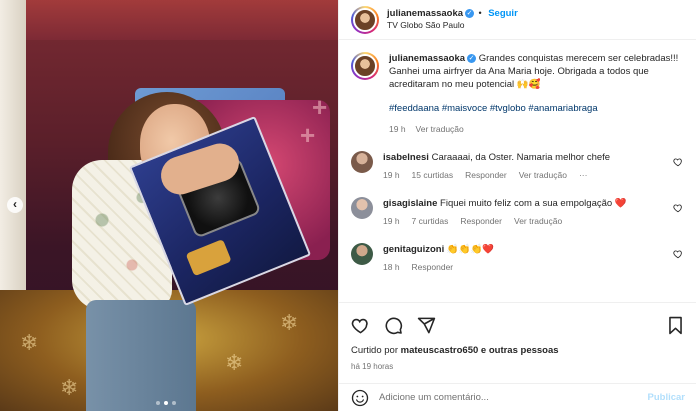 This screenshot has height=411, width=696. Describe the element at coordinates (15, 205) in the screenshot. I see `chevron-left-icon: ‹` at that location.